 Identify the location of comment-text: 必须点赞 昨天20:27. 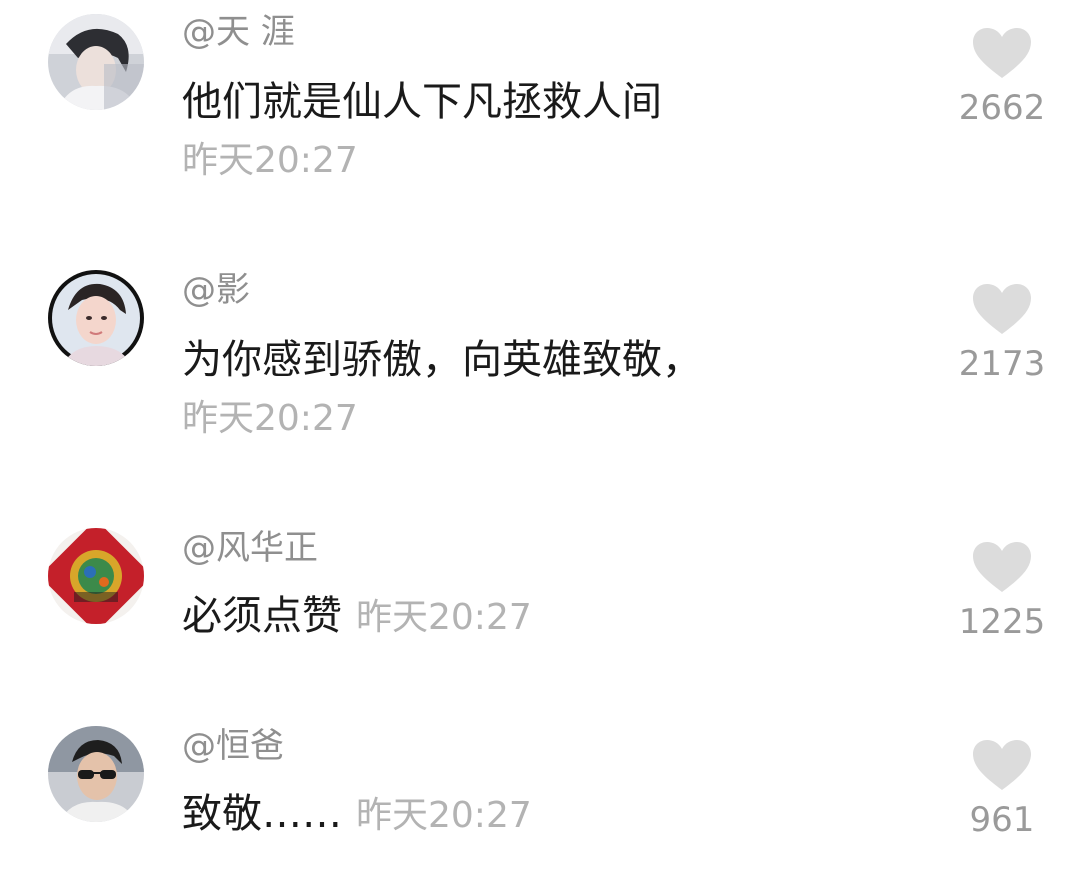
(357, 617).